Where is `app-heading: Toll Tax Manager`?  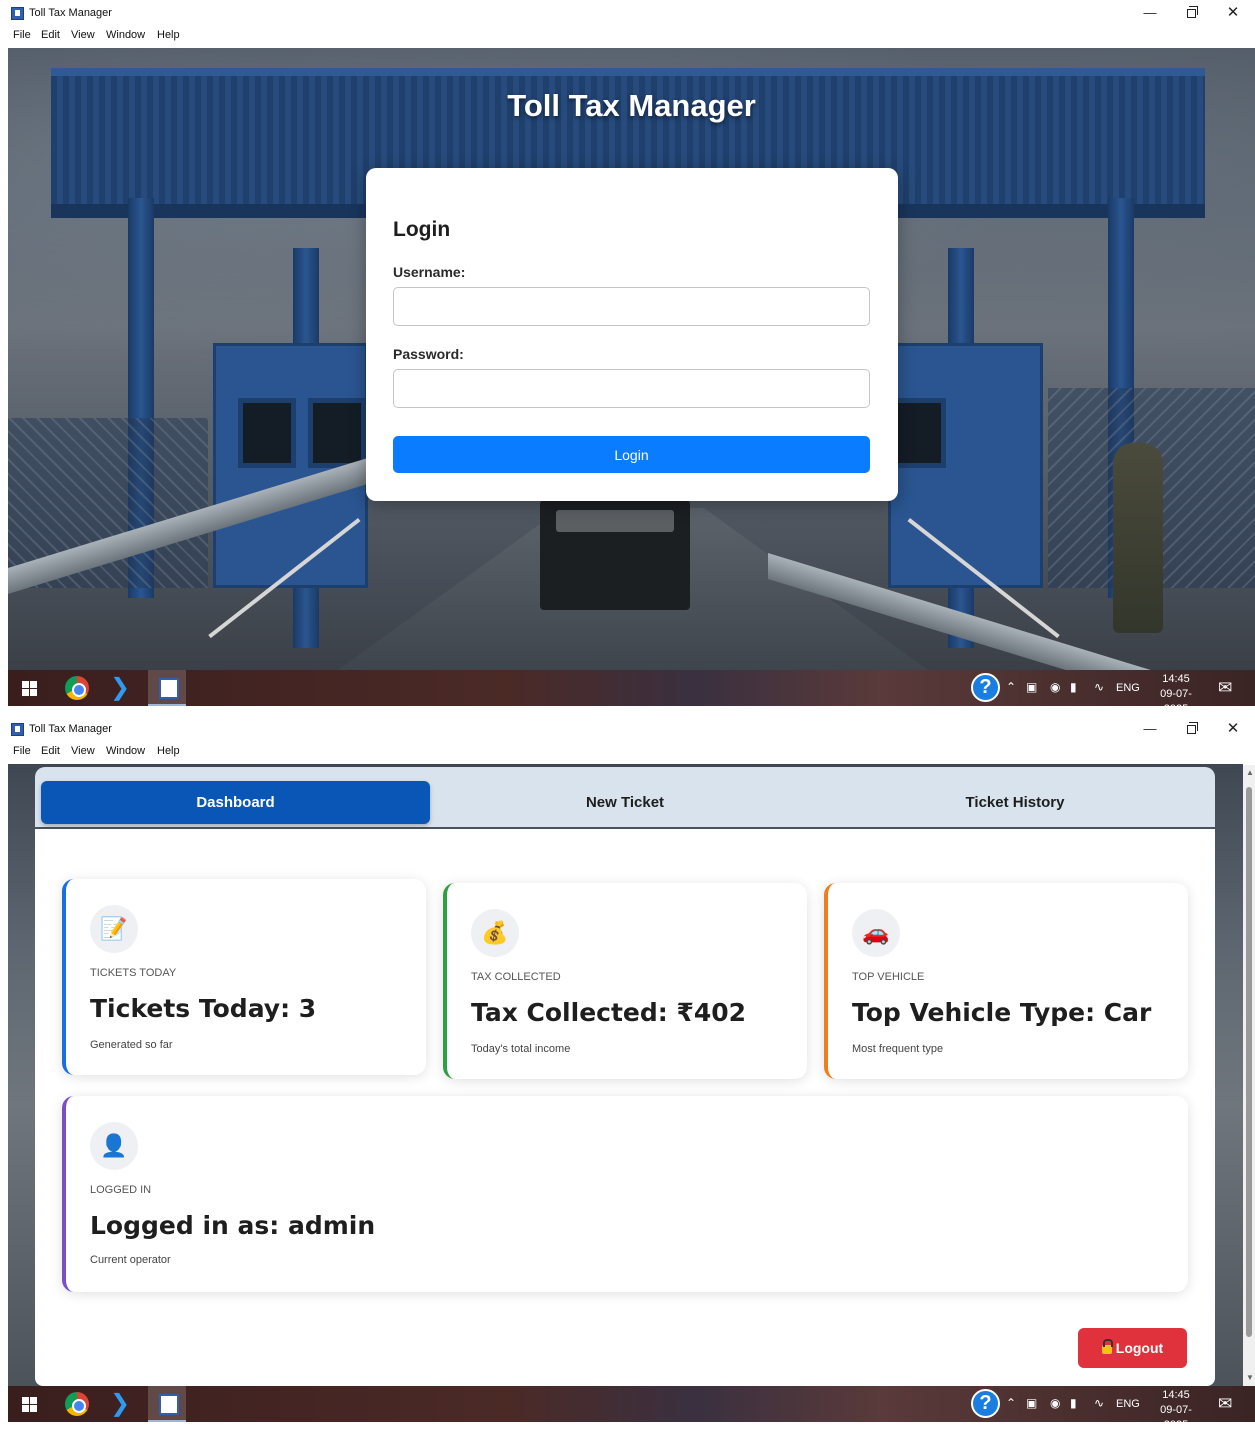
app-heading: Toll Tax Manager is located at coordinates (631, 105).